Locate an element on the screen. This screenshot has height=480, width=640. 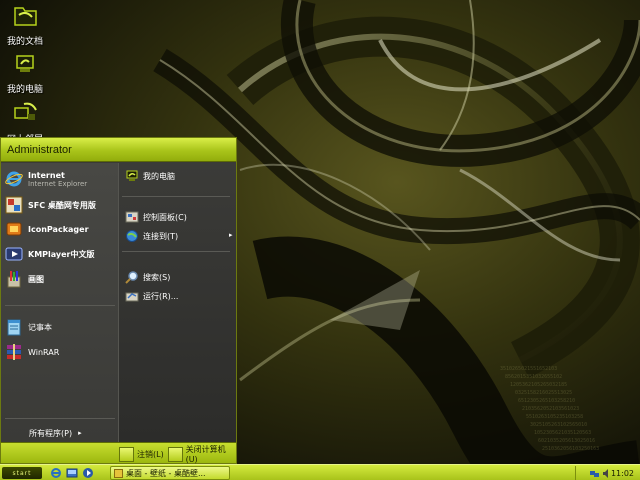
menu-item-internet: Internet Internet Explorer is located at coordinates (61, 179).